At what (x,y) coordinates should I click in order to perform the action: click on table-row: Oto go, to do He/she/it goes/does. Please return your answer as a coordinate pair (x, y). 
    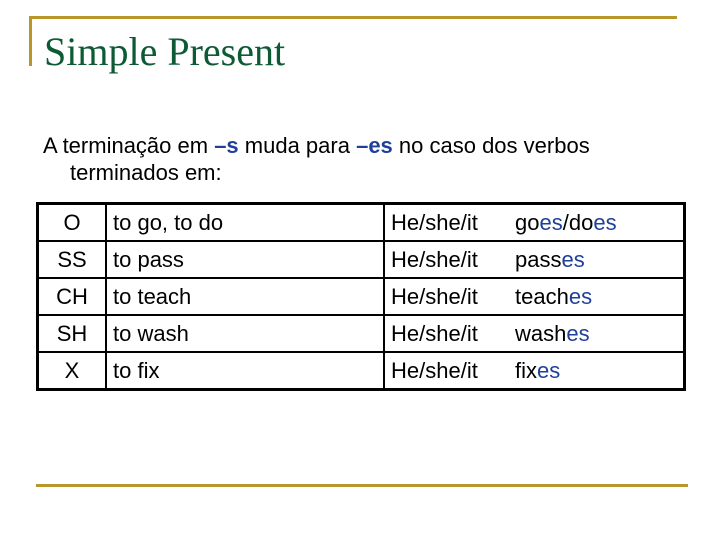
    Looking at the image, I should click on (361, 222).